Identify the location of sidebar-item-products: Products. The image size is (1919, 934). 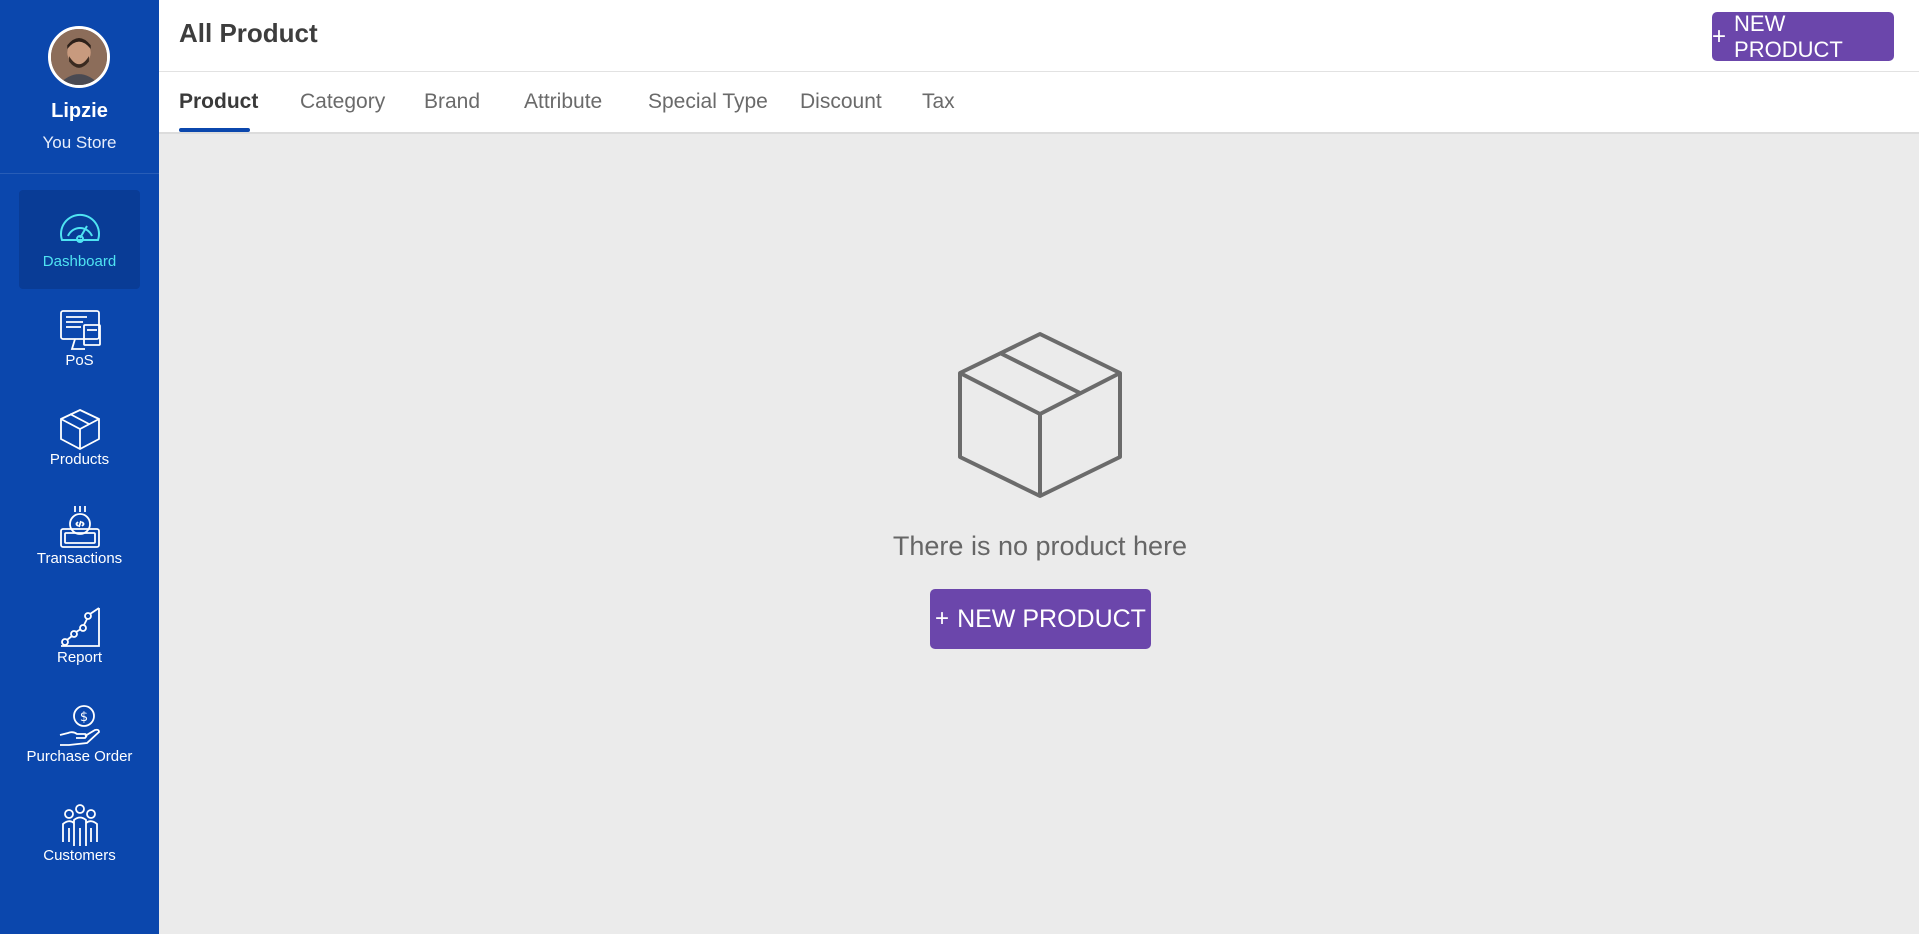
(79, 437).